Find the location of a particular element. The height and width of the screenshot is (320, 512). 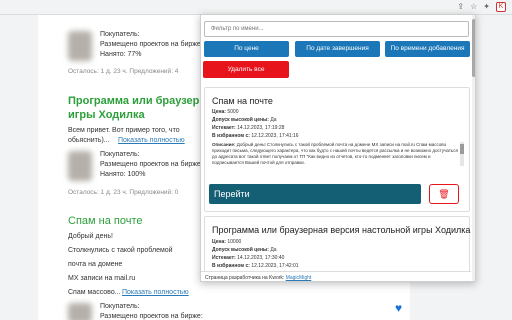

footer-text: Страница разработчика на Kwork: is located at coordinates (245, 278).